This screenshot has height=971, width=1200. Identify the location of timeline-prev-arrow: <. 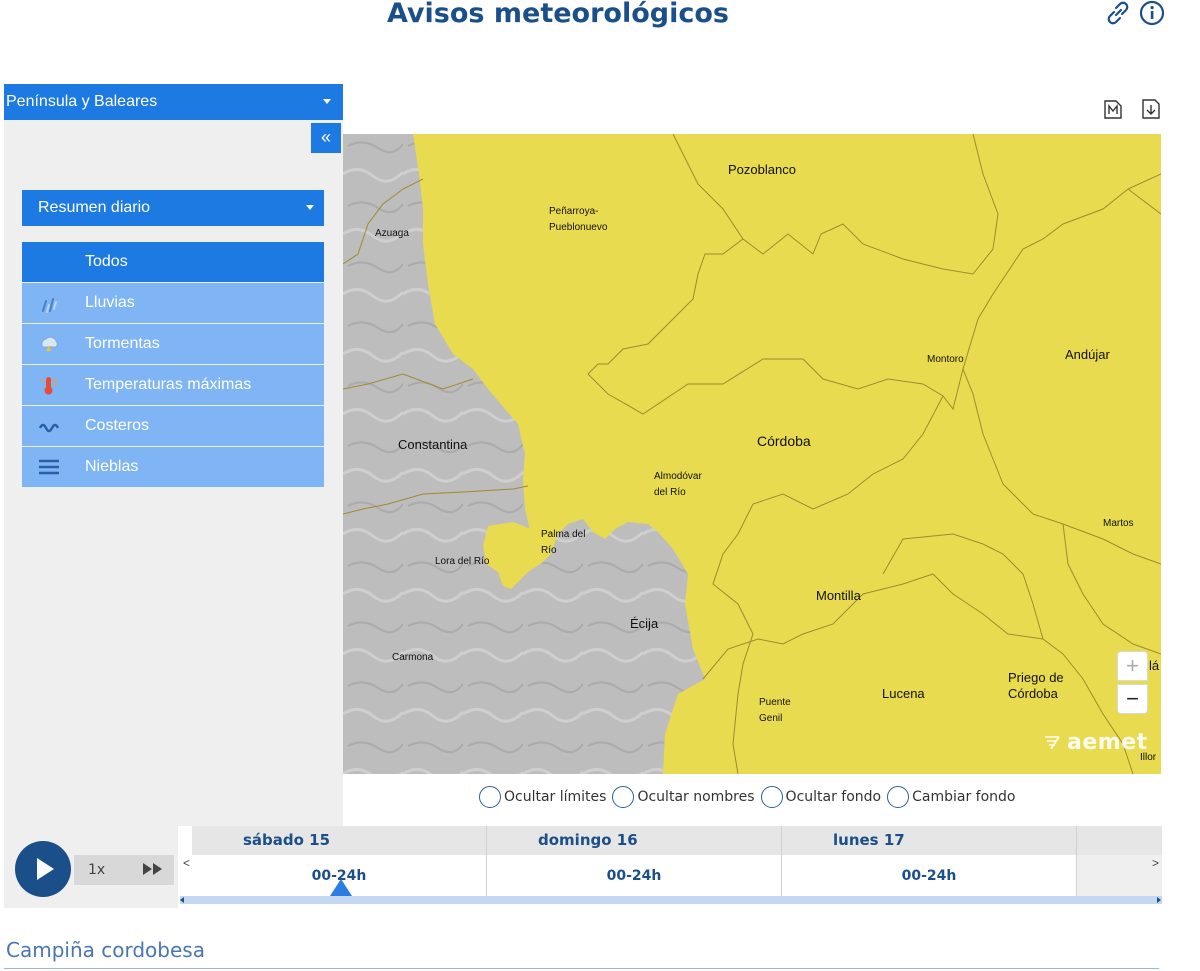
(186, 863).